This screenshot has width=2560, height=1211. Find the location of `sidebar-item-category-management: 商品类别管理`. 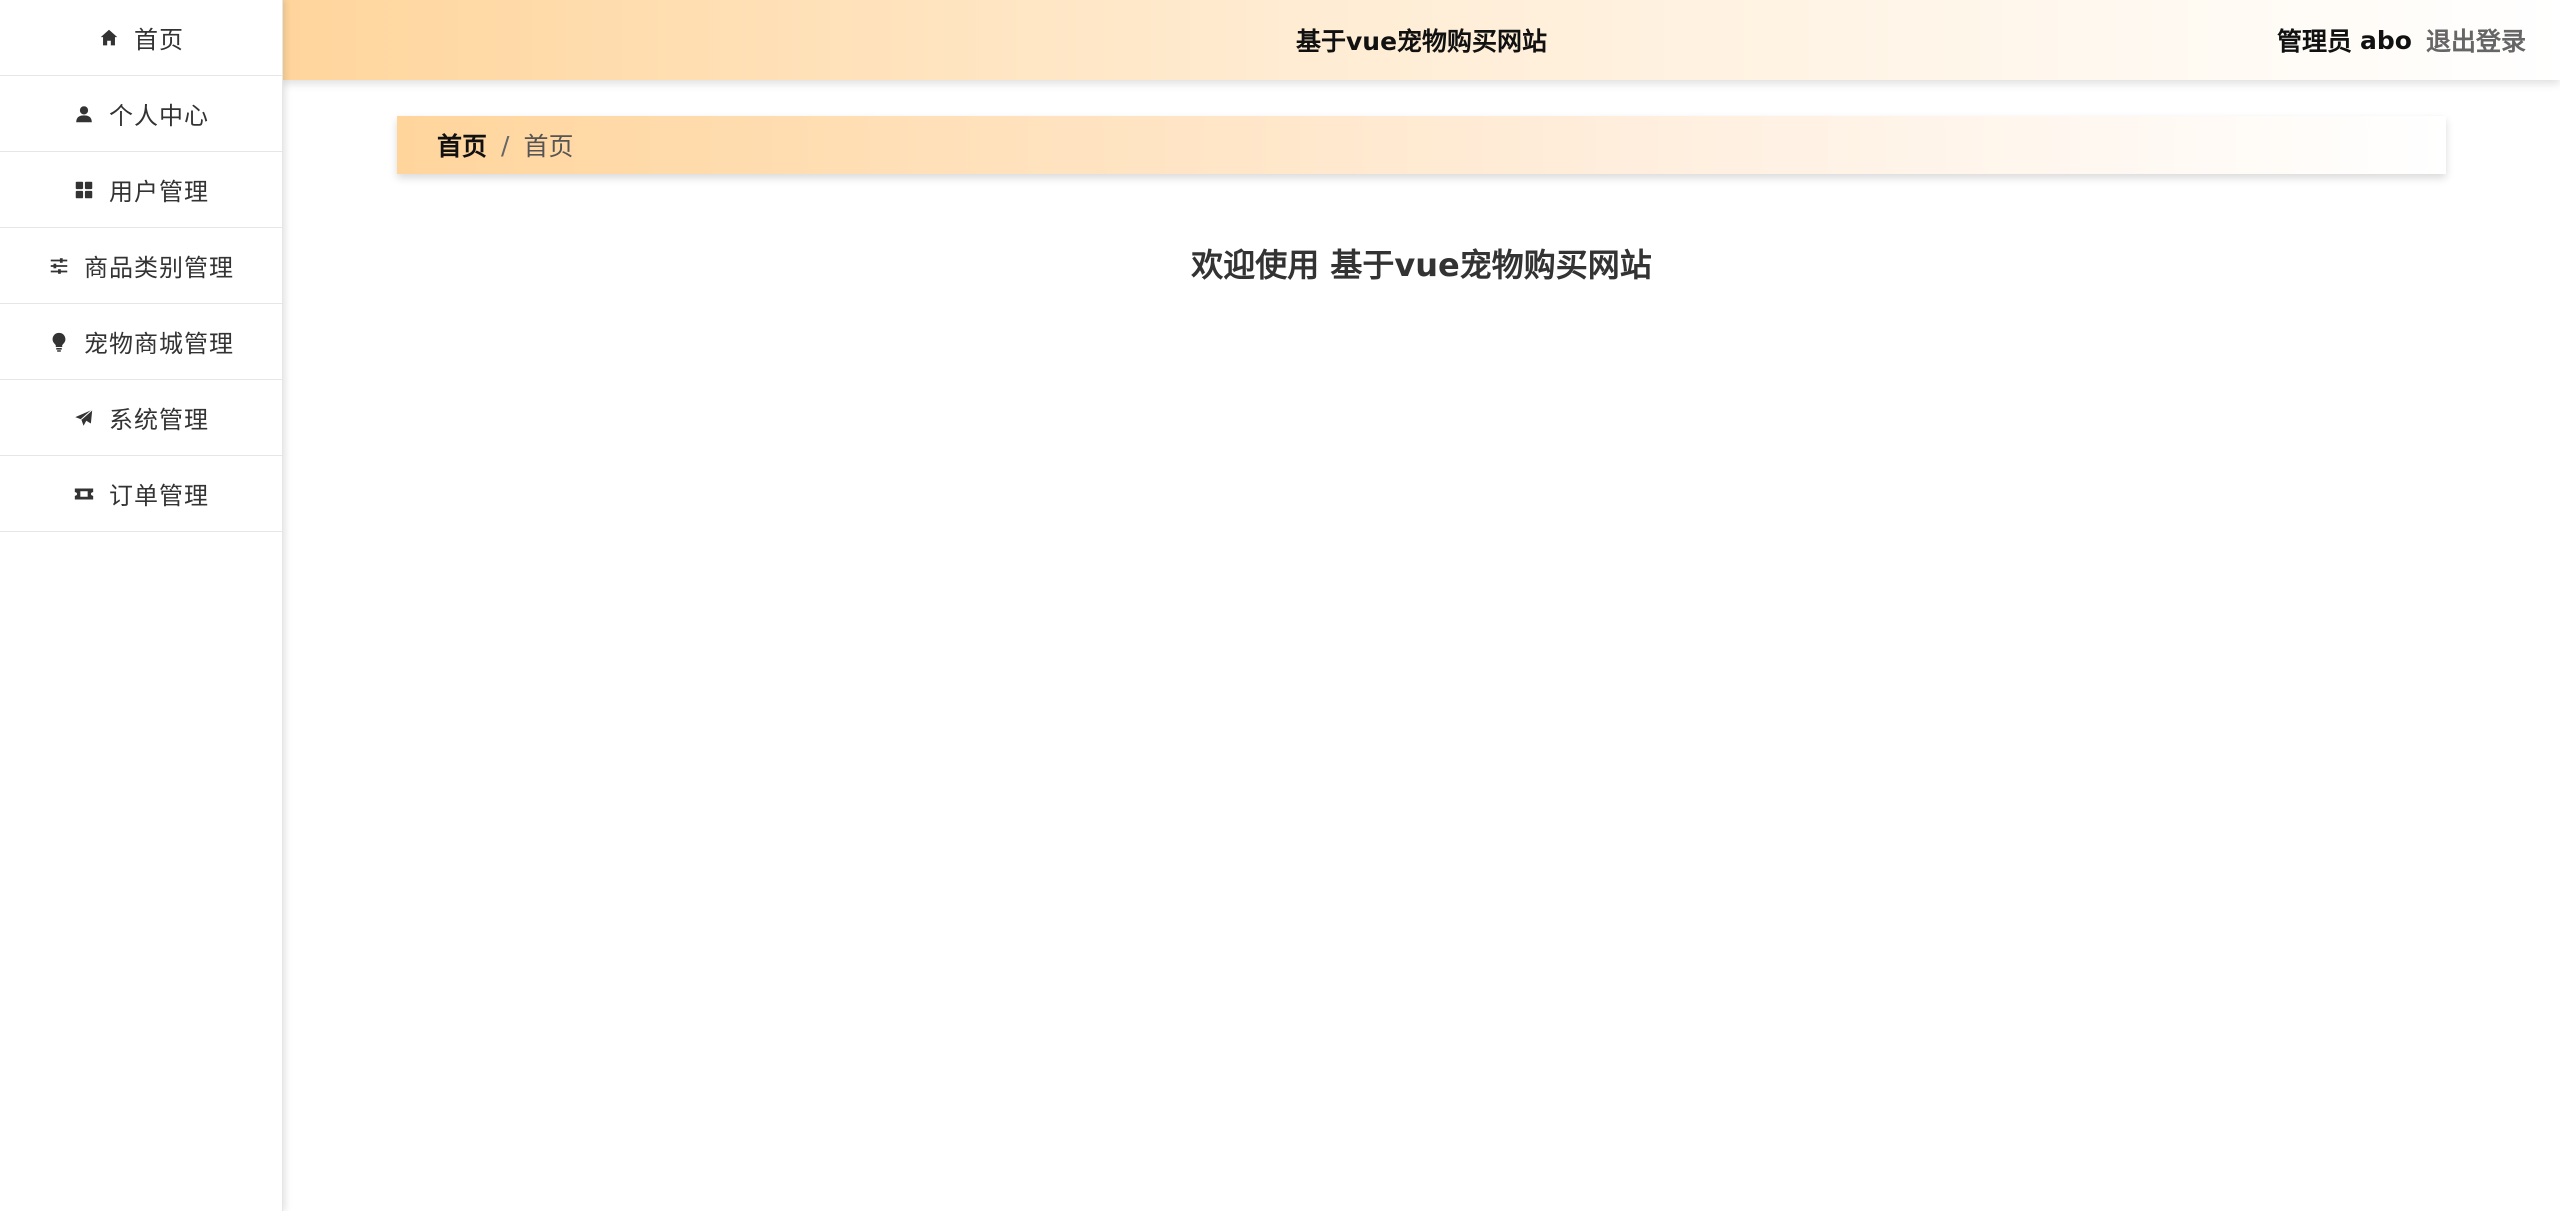

sidebar-item-category-management: 商品类别管理 is located at coordinates (141, 266).